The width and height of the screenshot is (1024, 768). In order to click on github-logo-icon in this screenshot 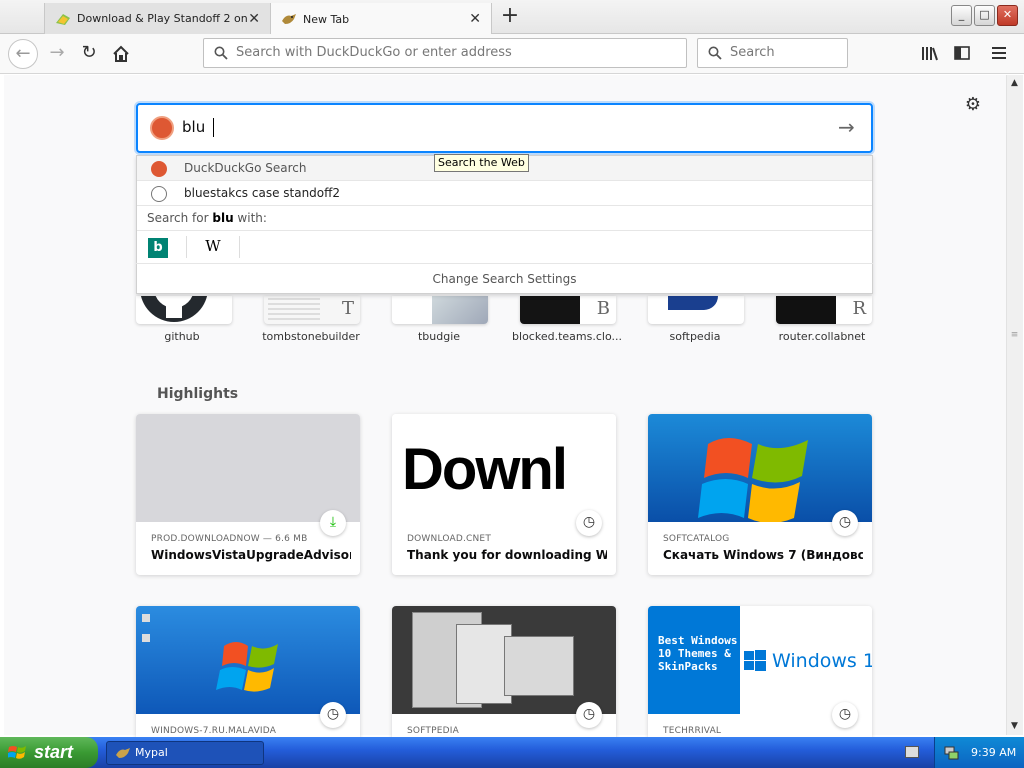, I will do `click(174, 309)`.